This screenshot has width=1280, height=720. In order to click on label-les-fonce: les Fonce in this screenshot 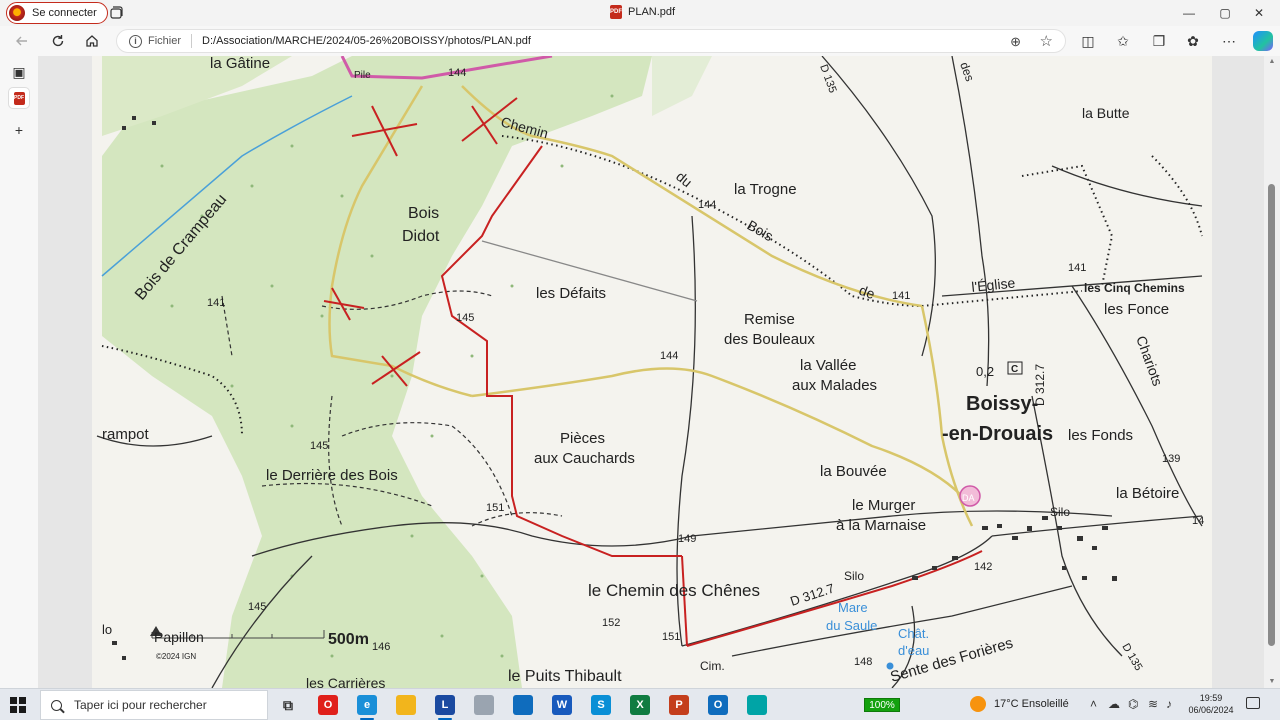, I will do `click(1136, 309)`.